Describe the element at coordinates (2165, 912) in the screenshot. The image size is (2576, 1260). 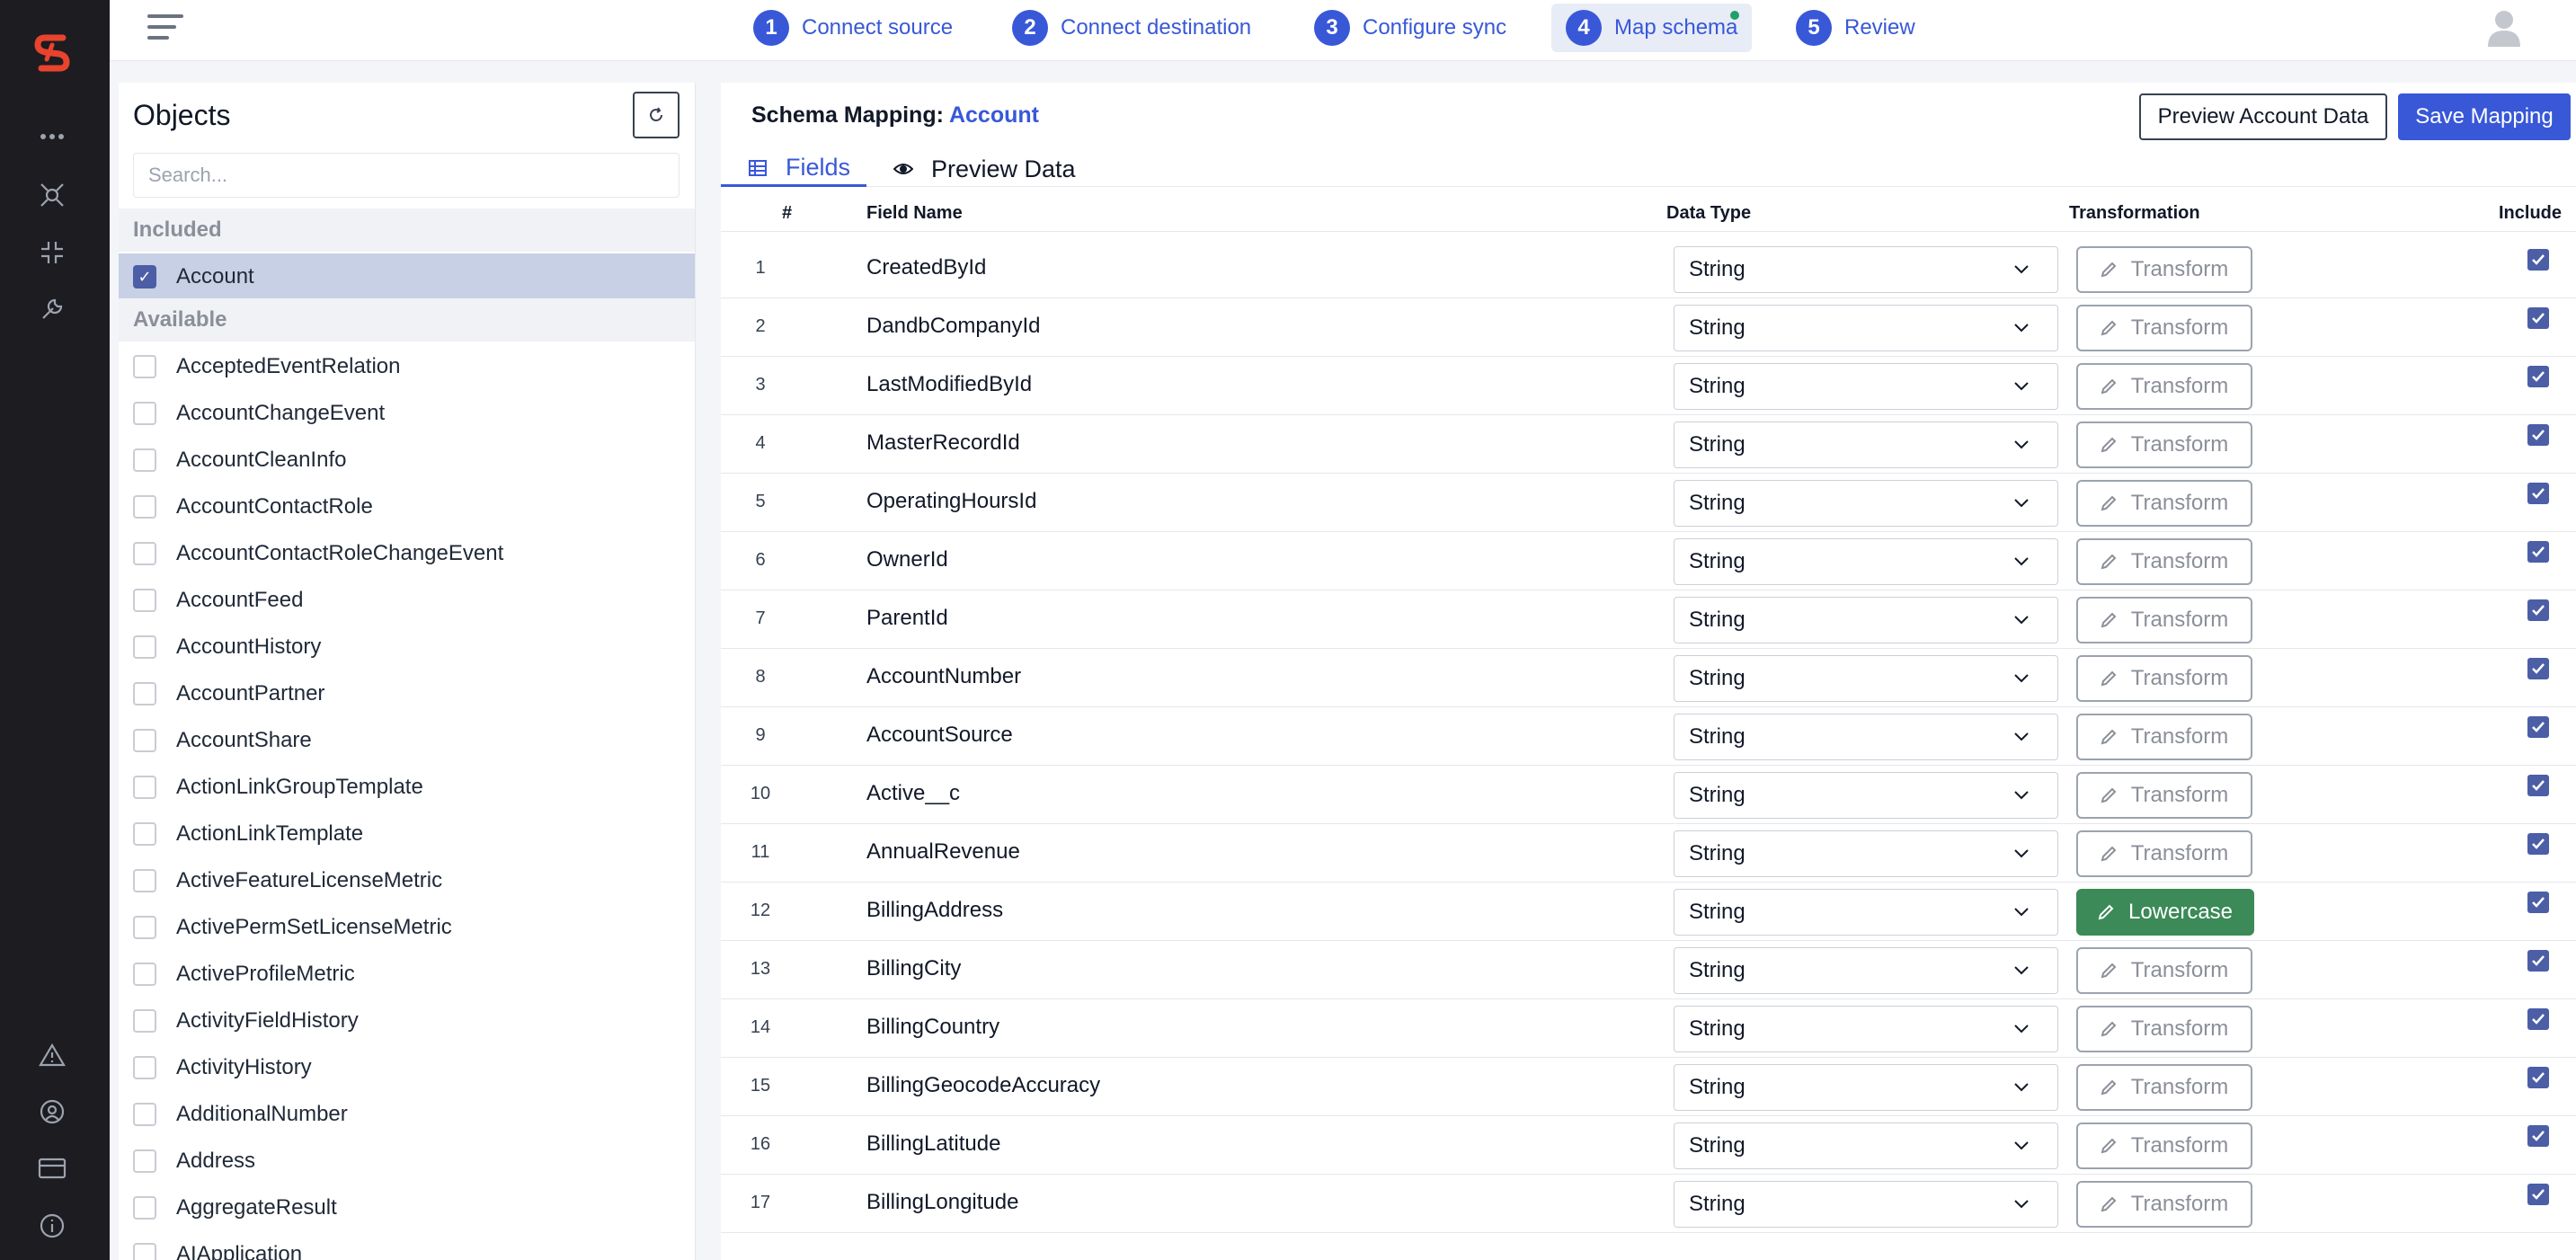
I see `transform-button: Lowercase` at that location.